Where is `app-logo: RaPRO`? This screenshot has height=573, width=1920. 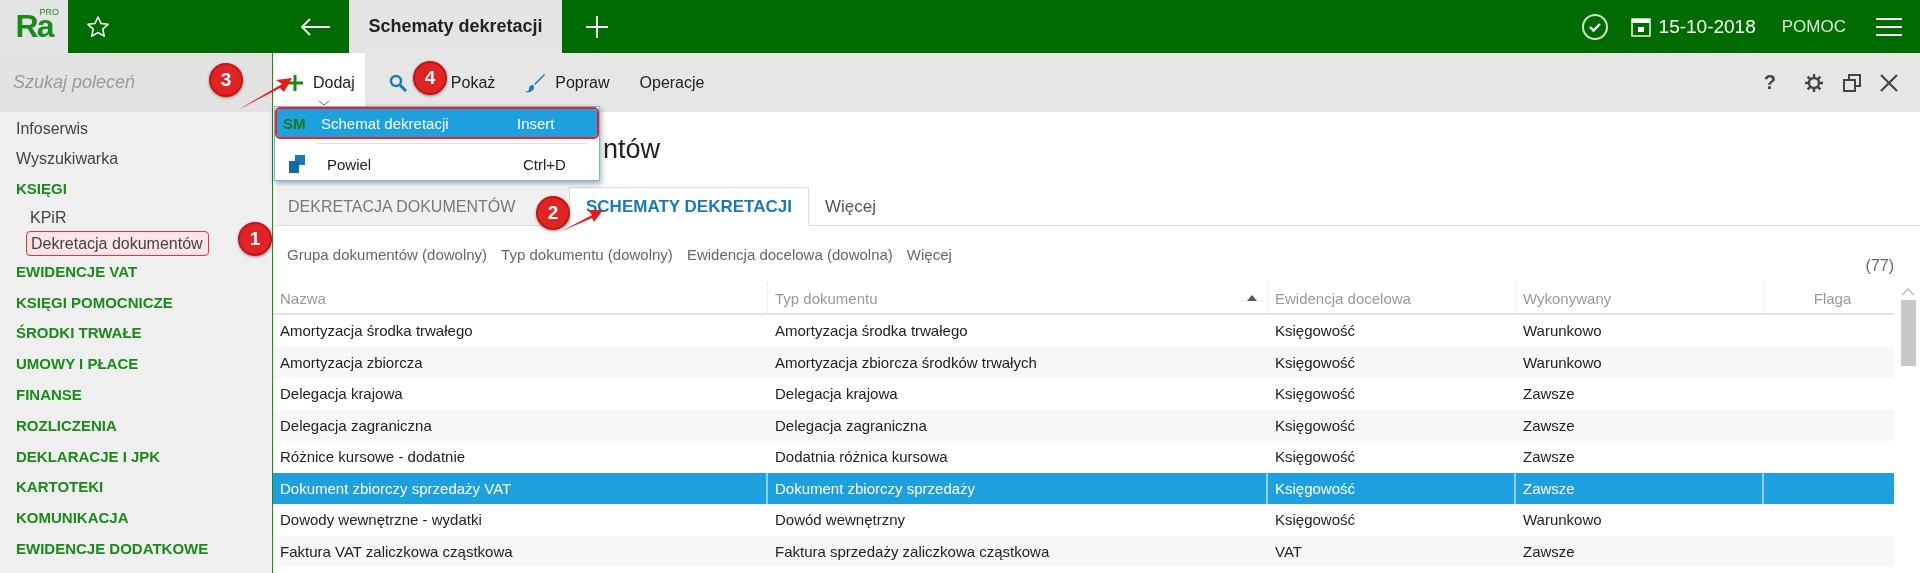
app-logo: RaPRO is located at coordinates (34, 26).